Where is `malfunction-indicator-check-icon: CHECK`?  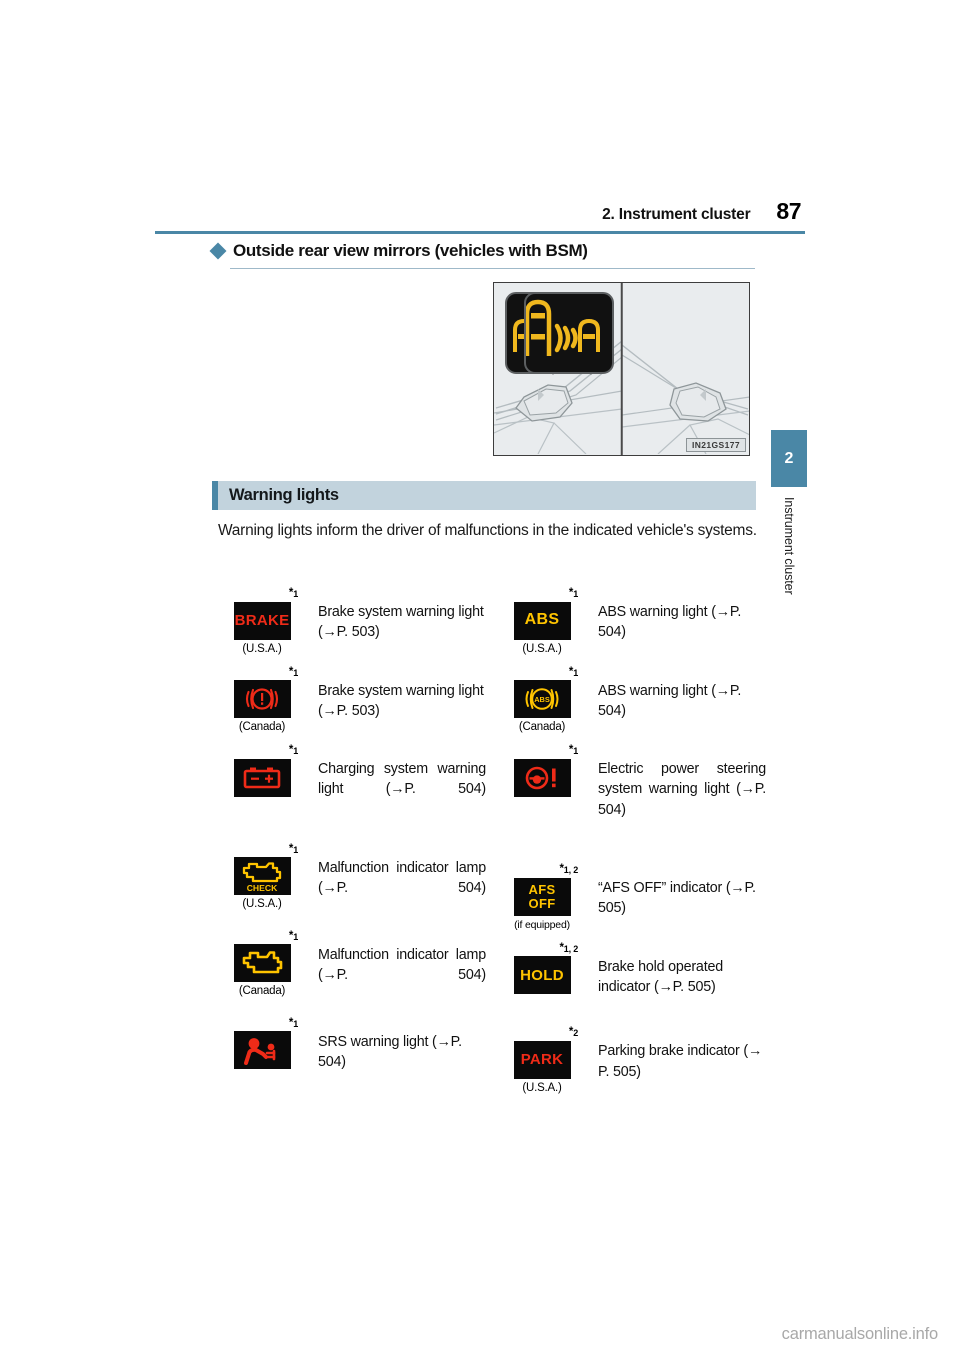 malfunction-indicator-check-icon: CHECK is located at coordinates (262, 876).